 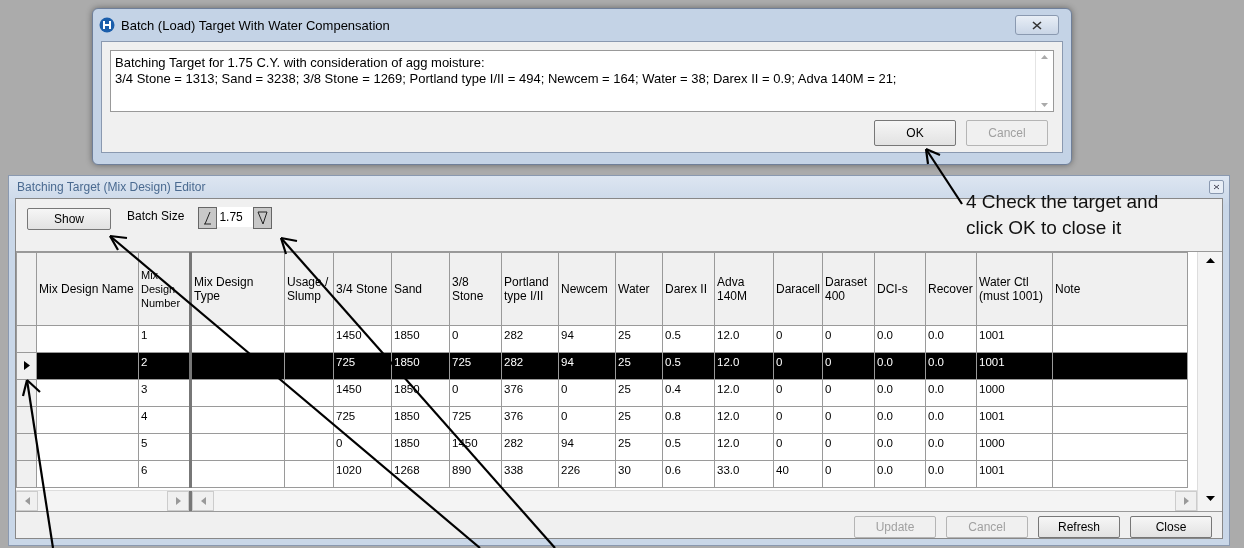 I want to click on table-cell: 1000, so click(x=1014, y=393).